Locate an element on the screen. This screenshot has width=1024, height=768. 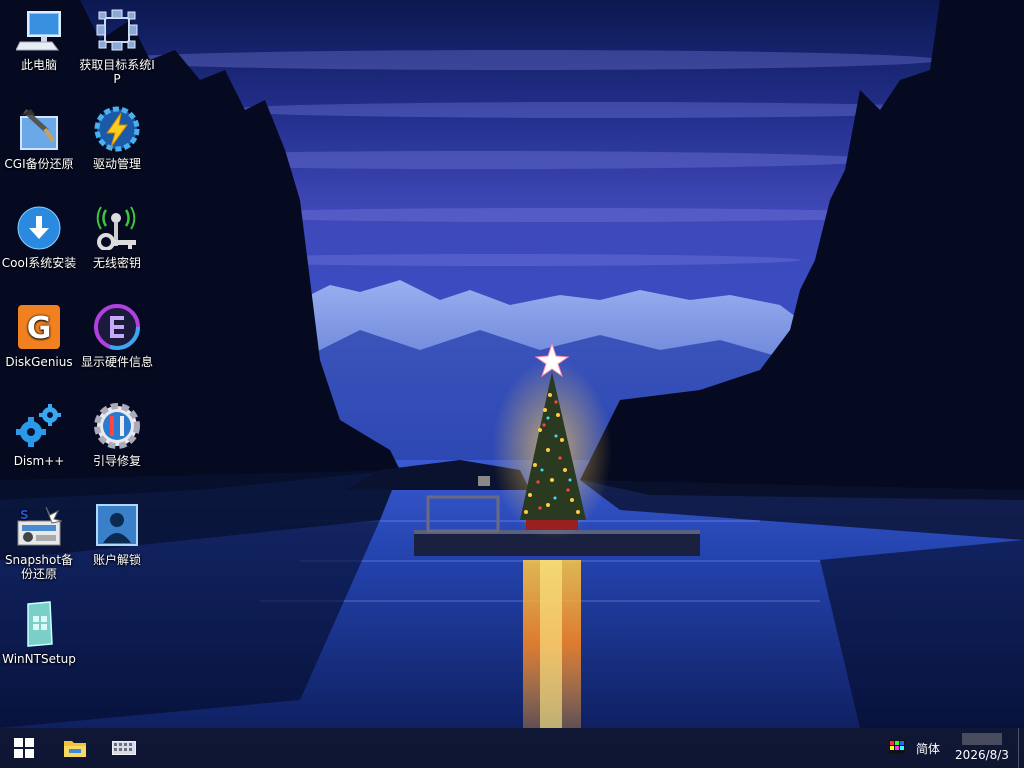
network-ip-icon is located at coordinates (117, 30).